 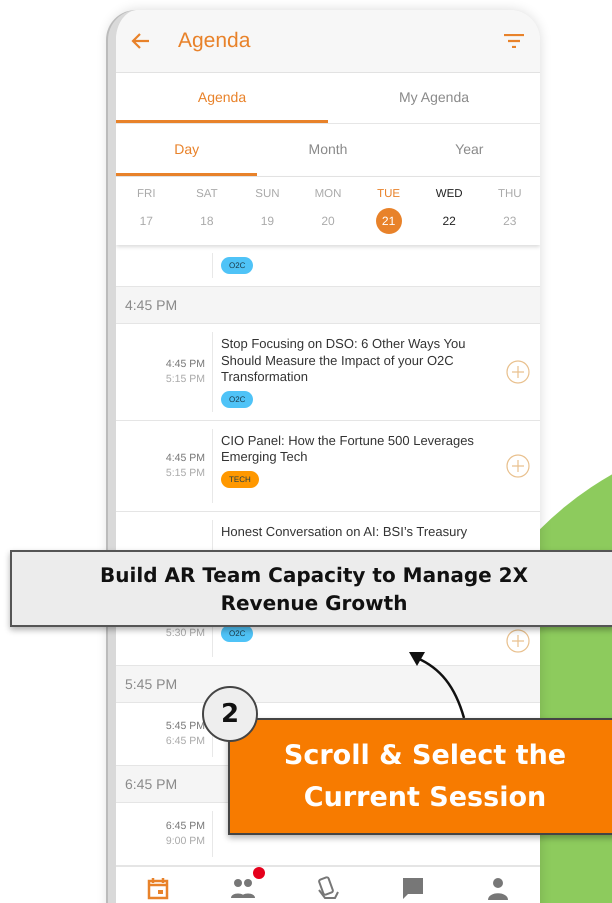 I want to click on day-selector: THU 23, so click(x=509, y=211).